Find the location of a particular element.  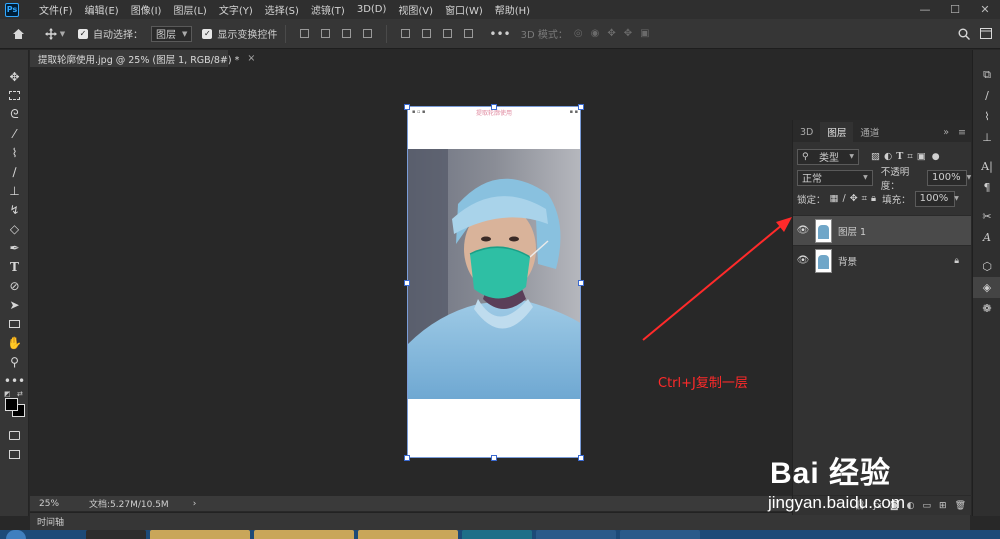

baidu-watermark-brand: Bai 经验 is located at coordinates (831, 473).